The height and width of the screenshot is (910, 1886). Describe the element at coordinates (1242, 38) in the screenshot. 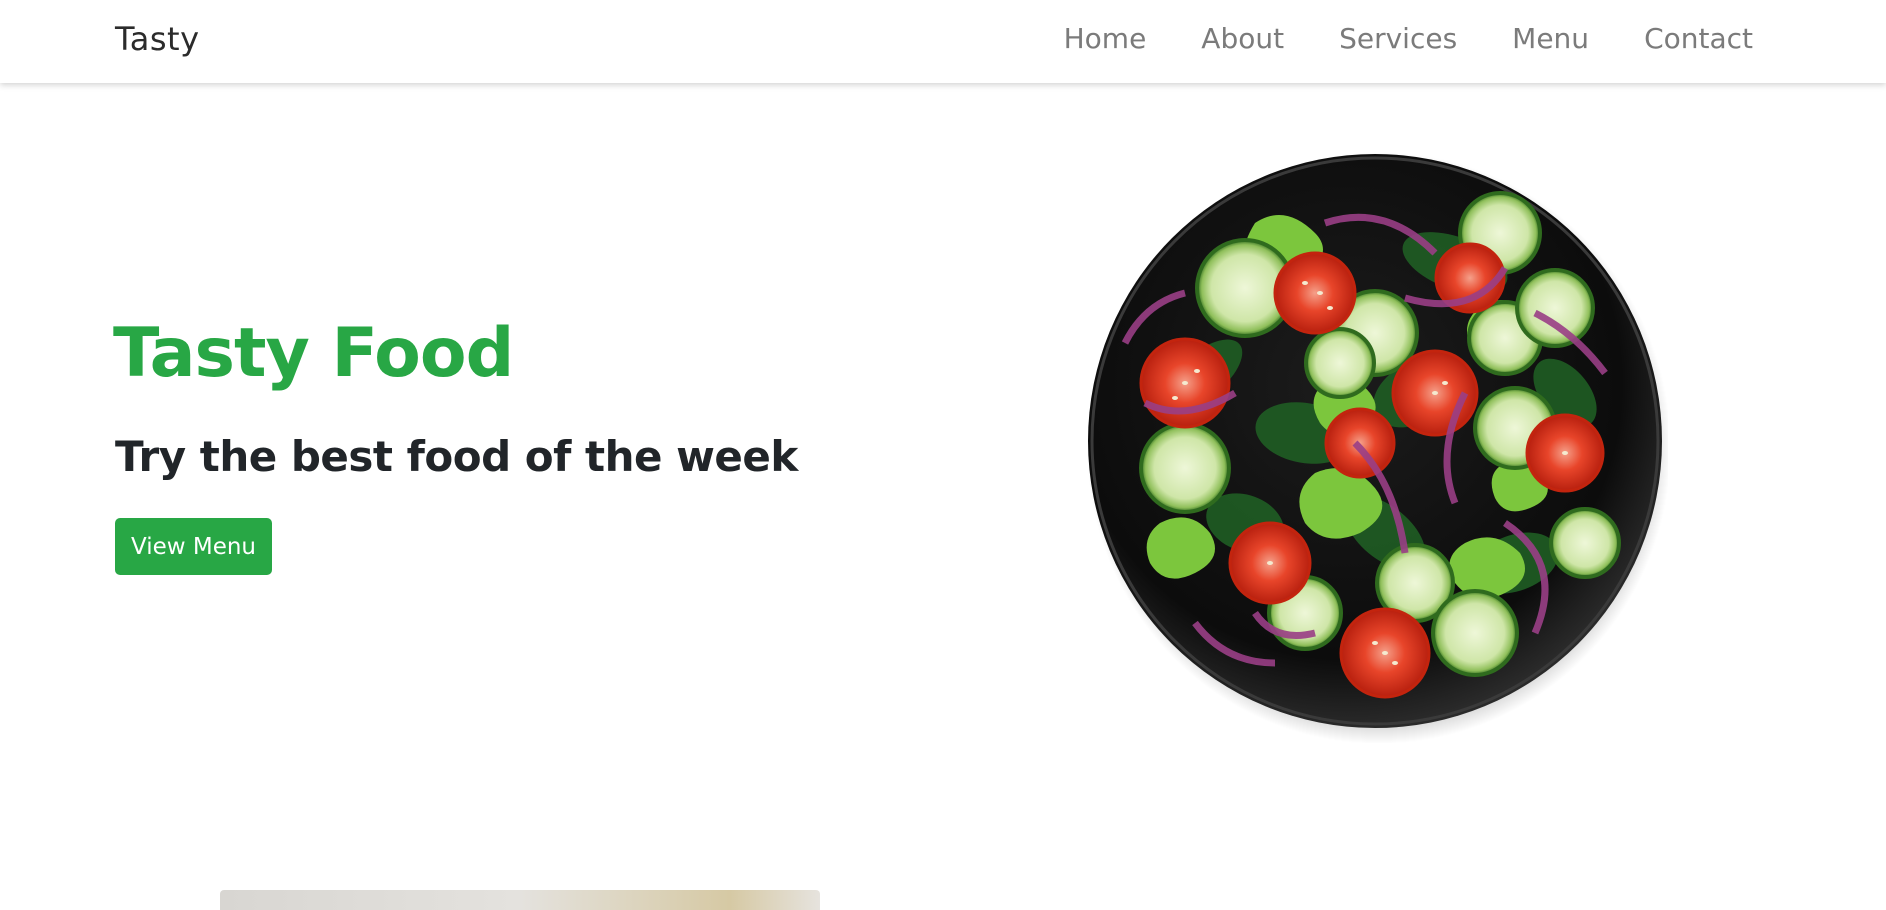

I see `nav-link-about: About` at that location.